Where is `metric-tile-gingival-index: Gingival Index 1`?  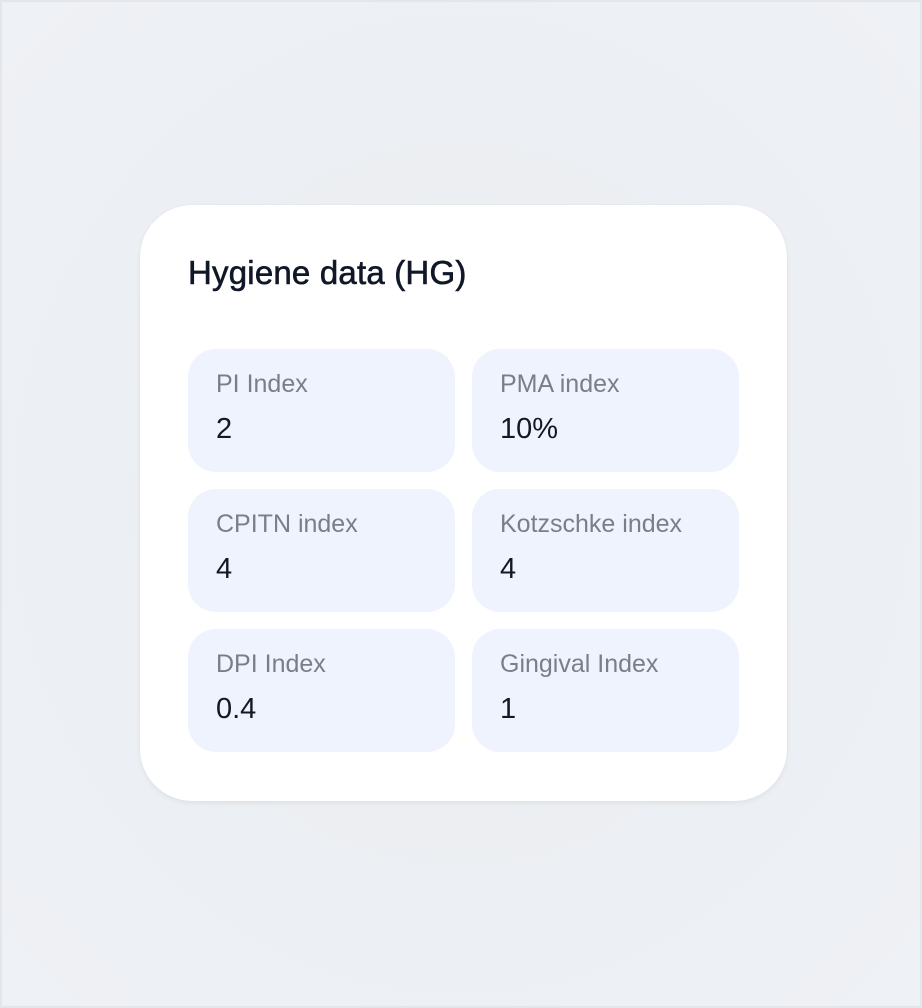 metric-tile-gingival-index: Gingival Index 1 is located at coordinates (605, 690).